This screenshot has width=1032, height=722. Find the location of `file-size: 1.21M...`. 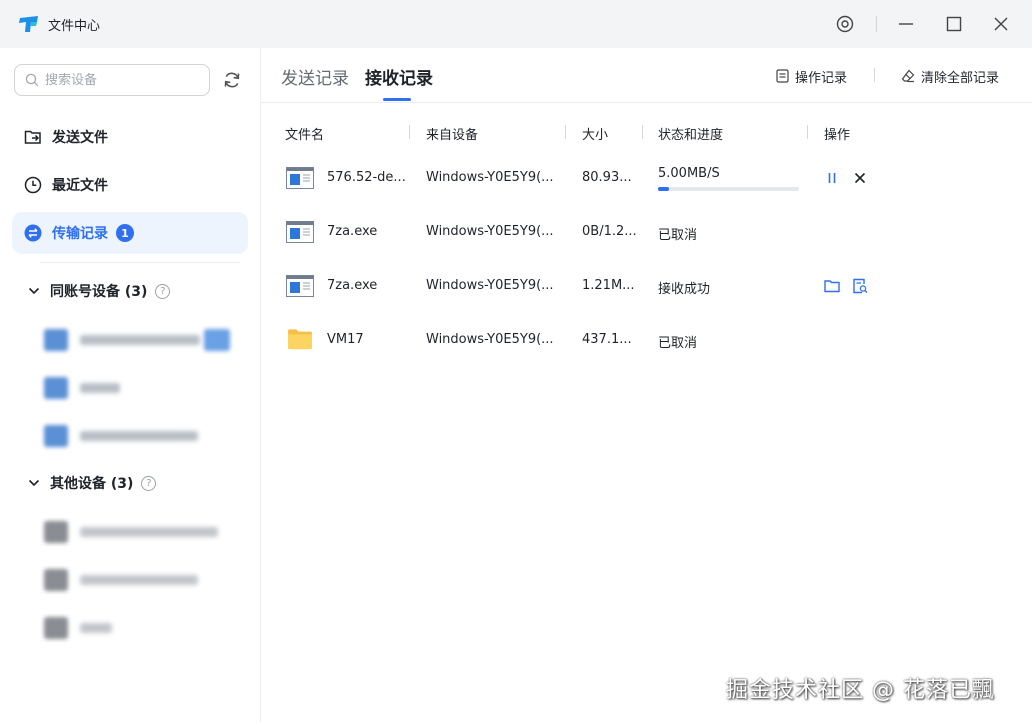

file-size: 1.21M... is located at coordinates (608, 285).